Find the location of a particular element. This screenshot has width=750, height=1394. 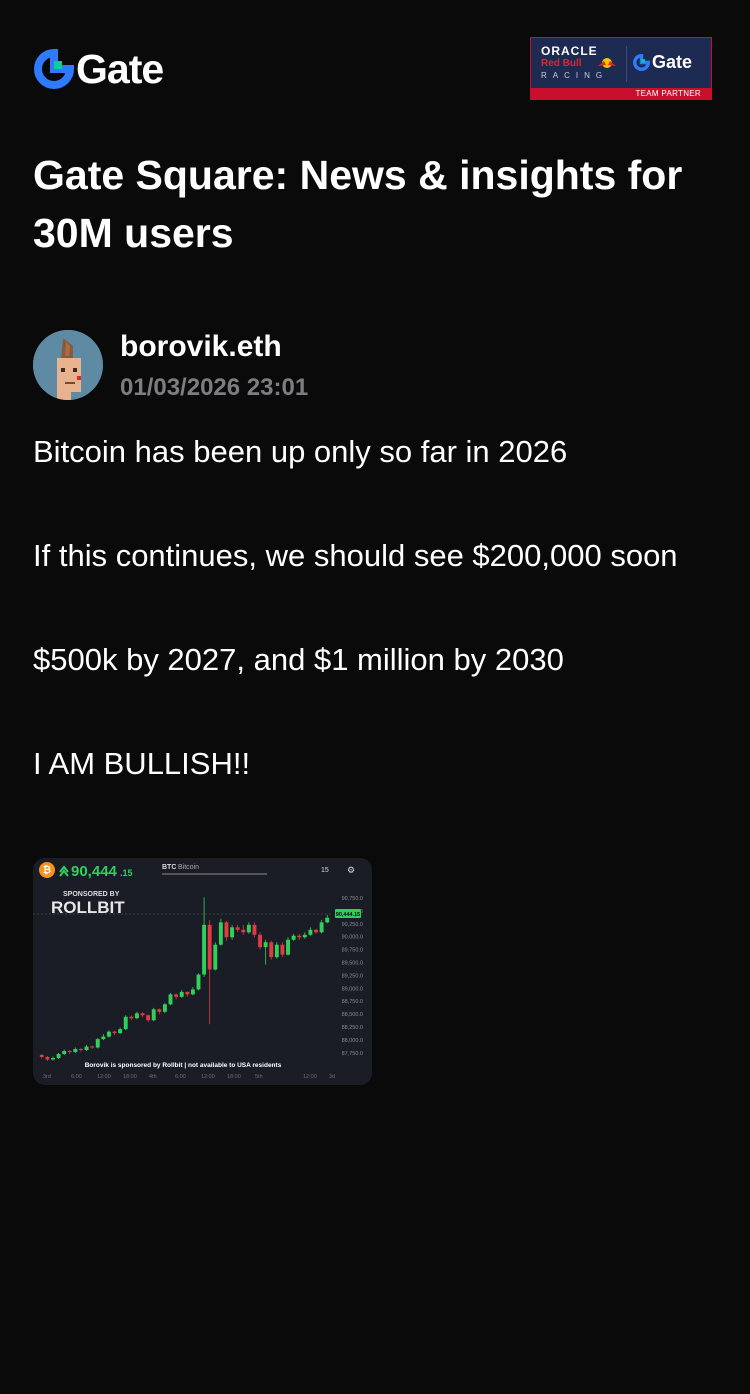

chart-price-decimals: .15 is located at coordinates (126, 873).